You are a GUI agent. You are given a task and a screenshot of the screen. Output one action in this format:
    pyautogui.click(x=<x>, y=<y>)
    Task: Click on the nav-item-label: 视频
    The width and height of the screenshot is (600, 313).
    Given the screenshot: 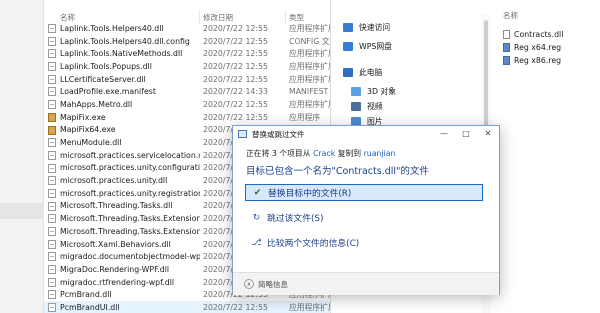 What is the action you would take?
    pyautogui.click(x=375, y=106)
    